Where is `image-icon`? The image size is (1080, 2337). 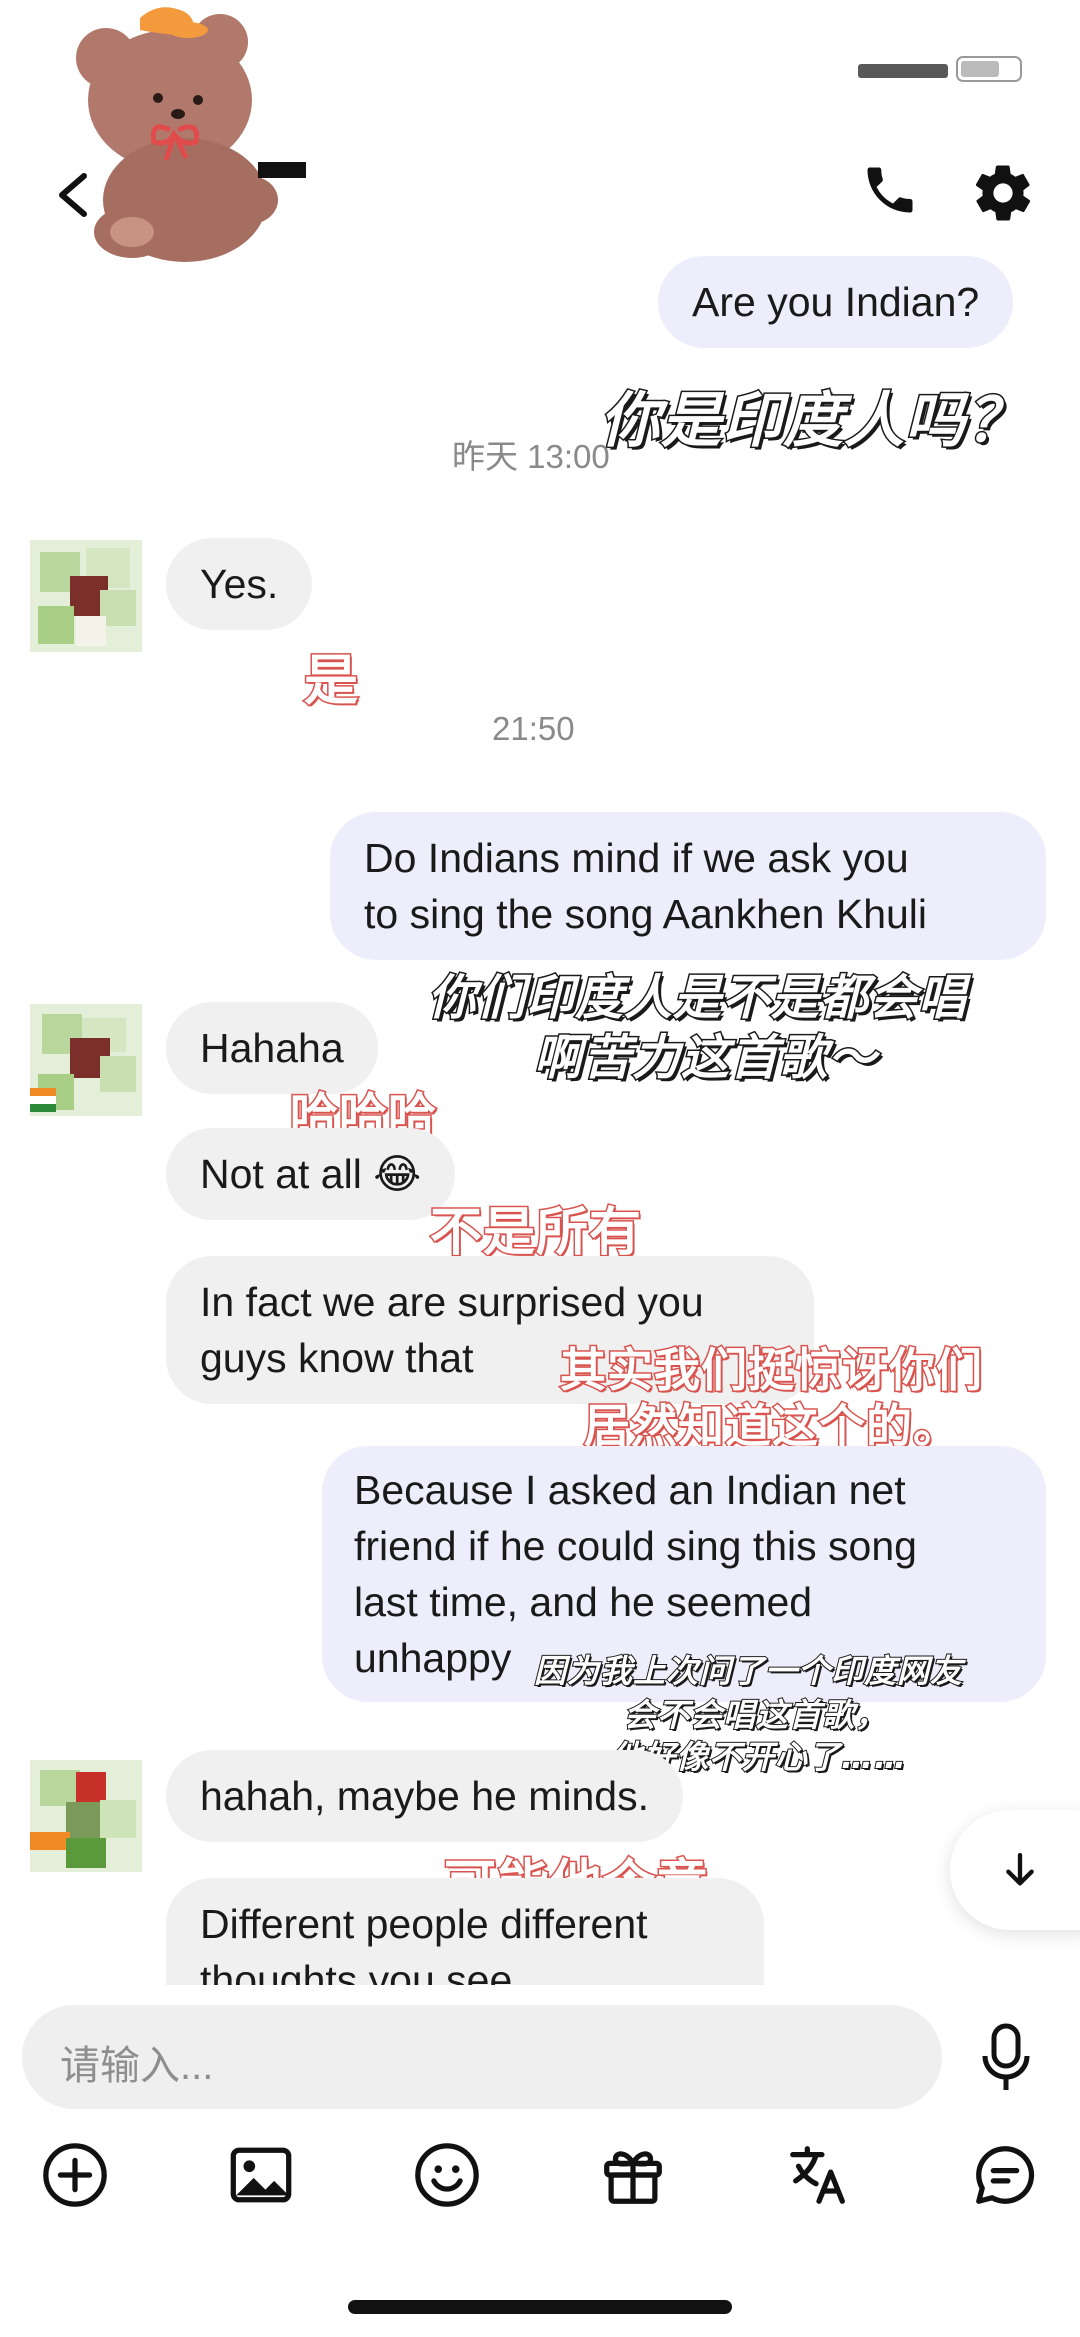
image-icon is located at coordinates (261, 2175).